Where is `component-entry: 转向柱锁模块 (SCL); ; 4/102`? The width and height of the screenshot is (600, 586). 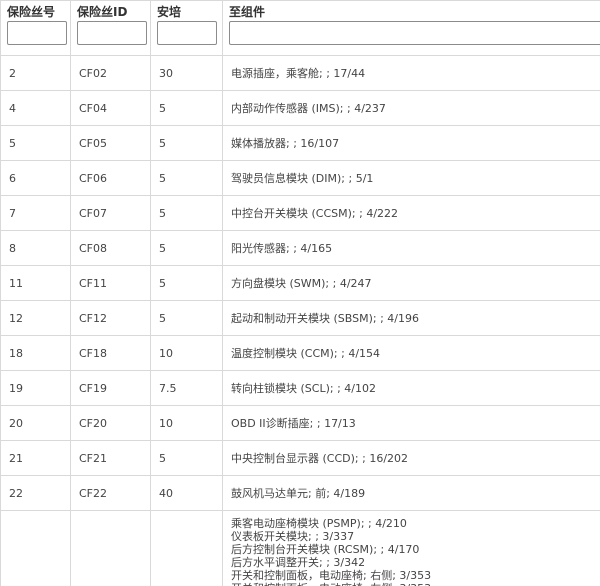
component-entry: 转向柱锁模块 (SCL); ; 4/102 is located at coordinates (303, 388).